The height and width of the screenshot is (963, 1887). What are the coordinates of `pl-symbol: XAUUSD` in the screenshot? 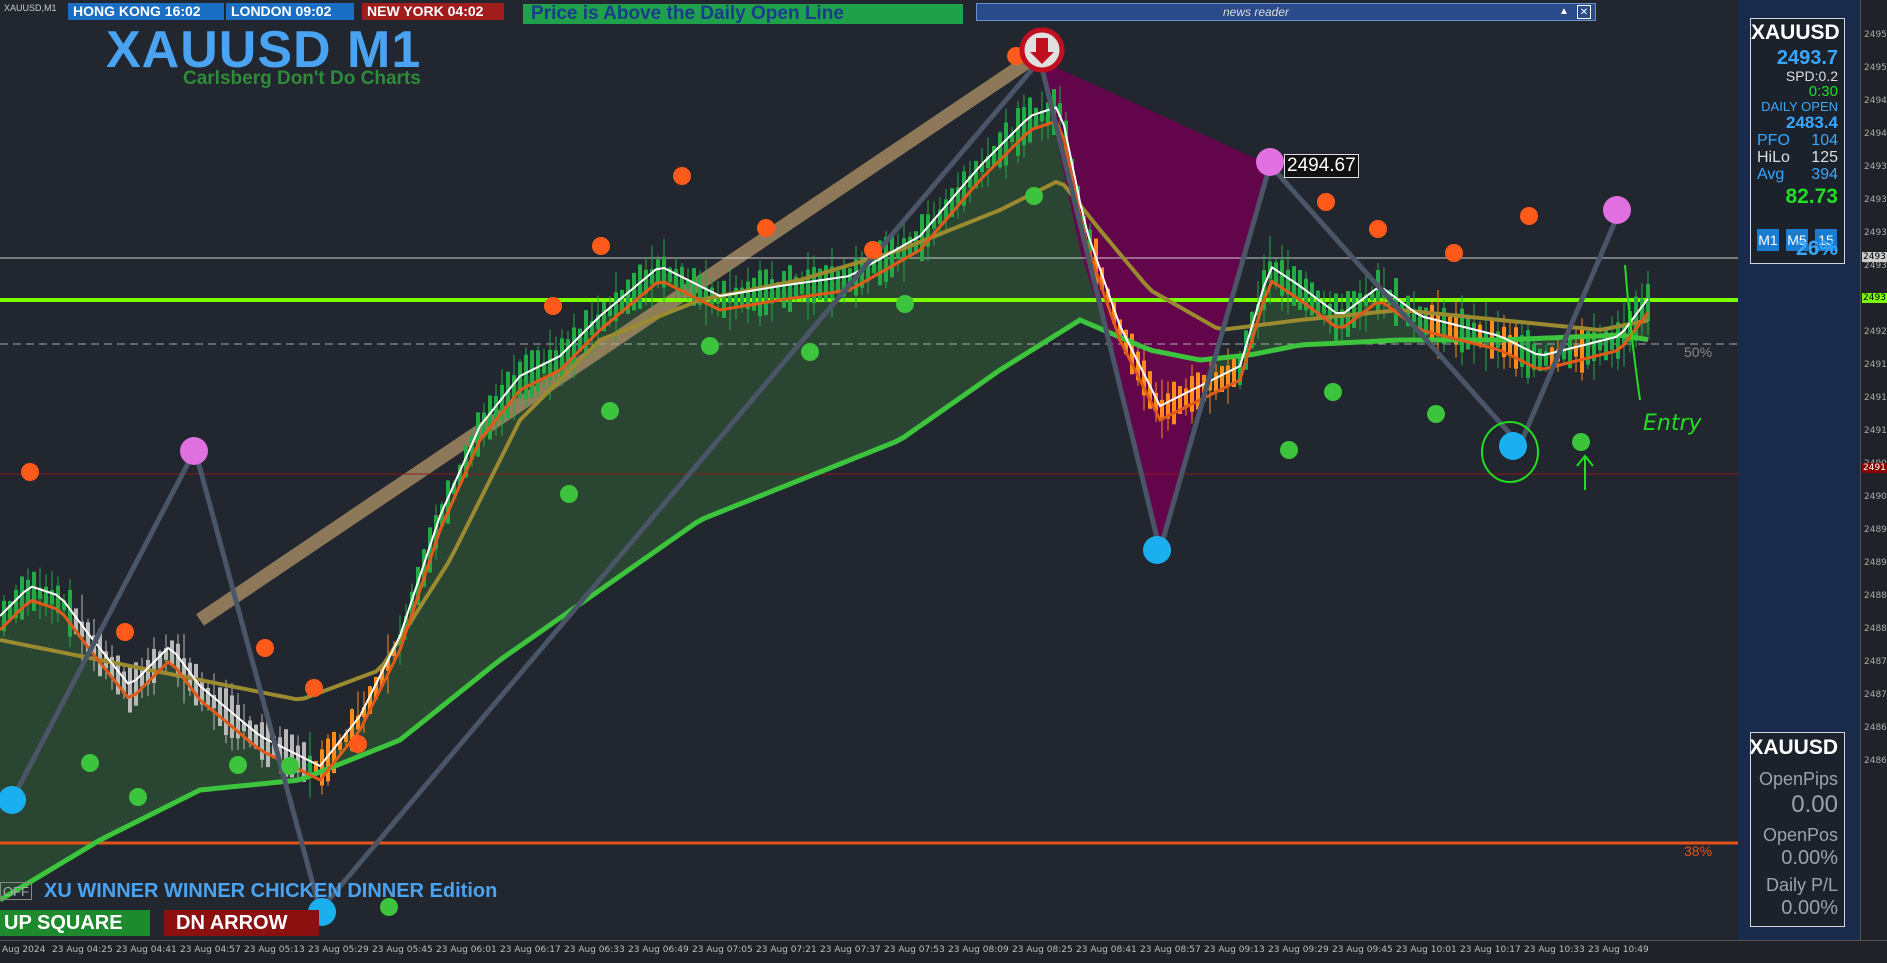 It's located at (1793, 747).